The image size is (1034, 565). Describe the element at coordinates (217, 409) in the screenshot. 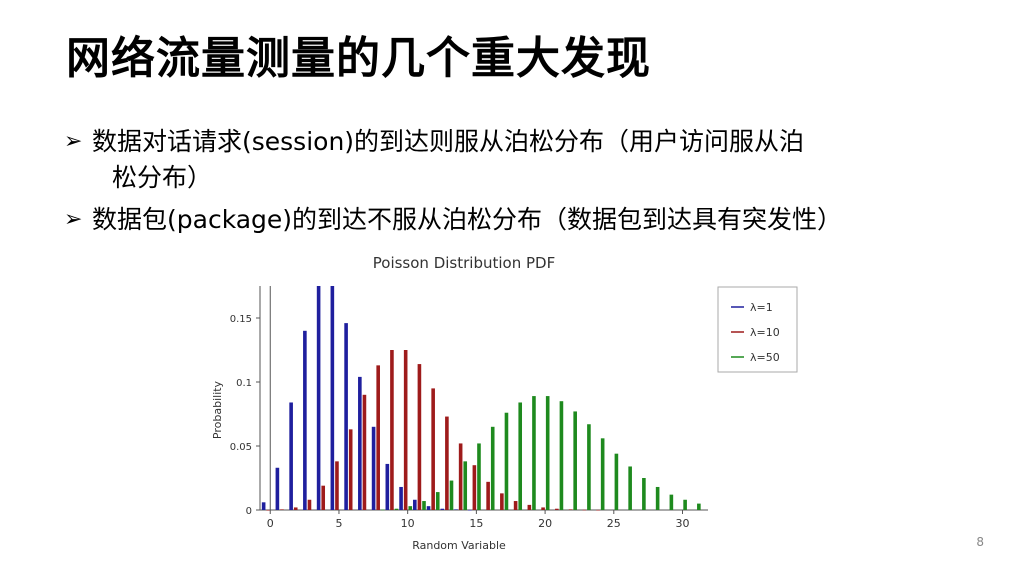

I see `y-axis-label: Probability` at that location.